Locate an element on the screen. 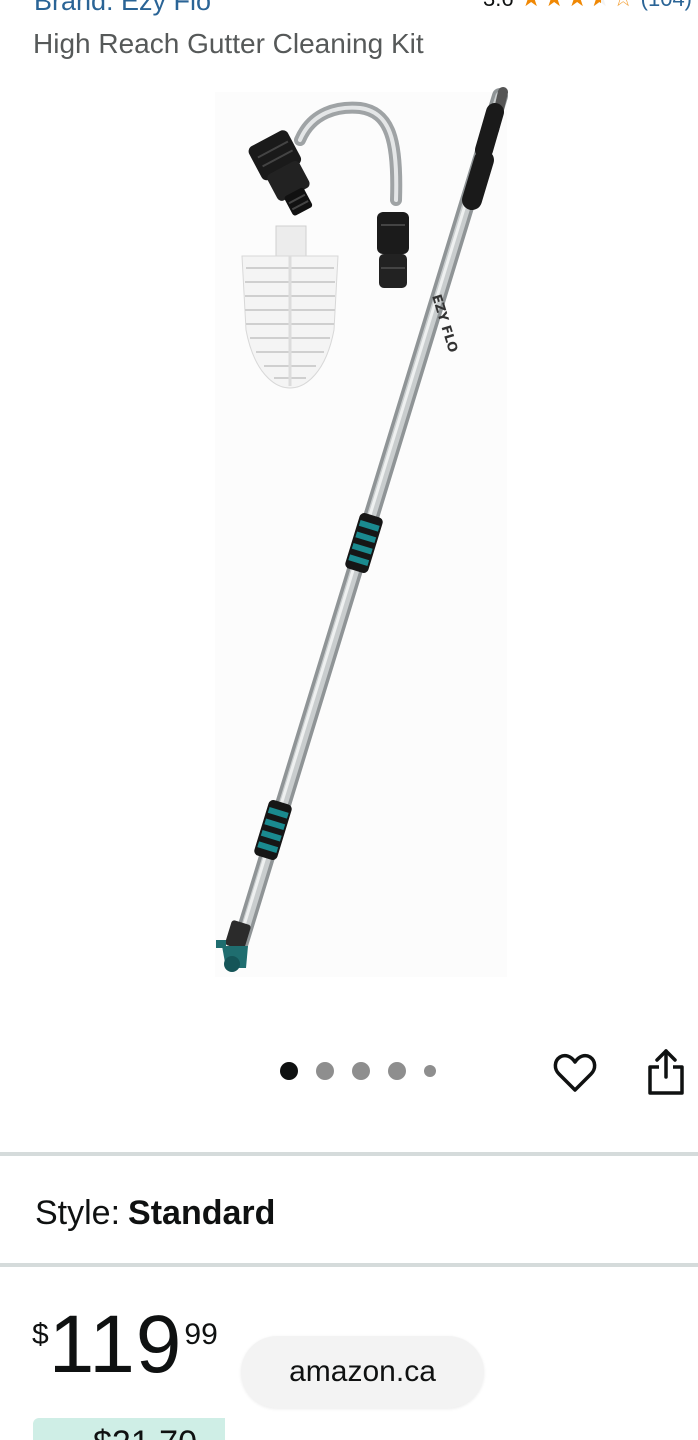  style-value: Standard is located at coordinates (202, 1213).